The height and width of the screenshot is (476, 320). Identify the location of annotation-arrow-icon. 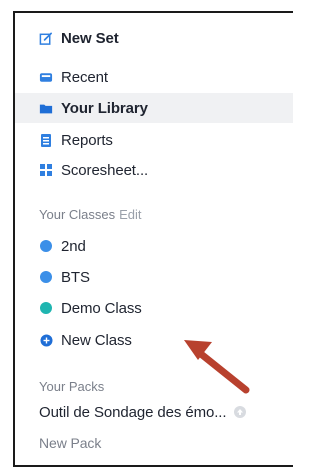
(217, 367).